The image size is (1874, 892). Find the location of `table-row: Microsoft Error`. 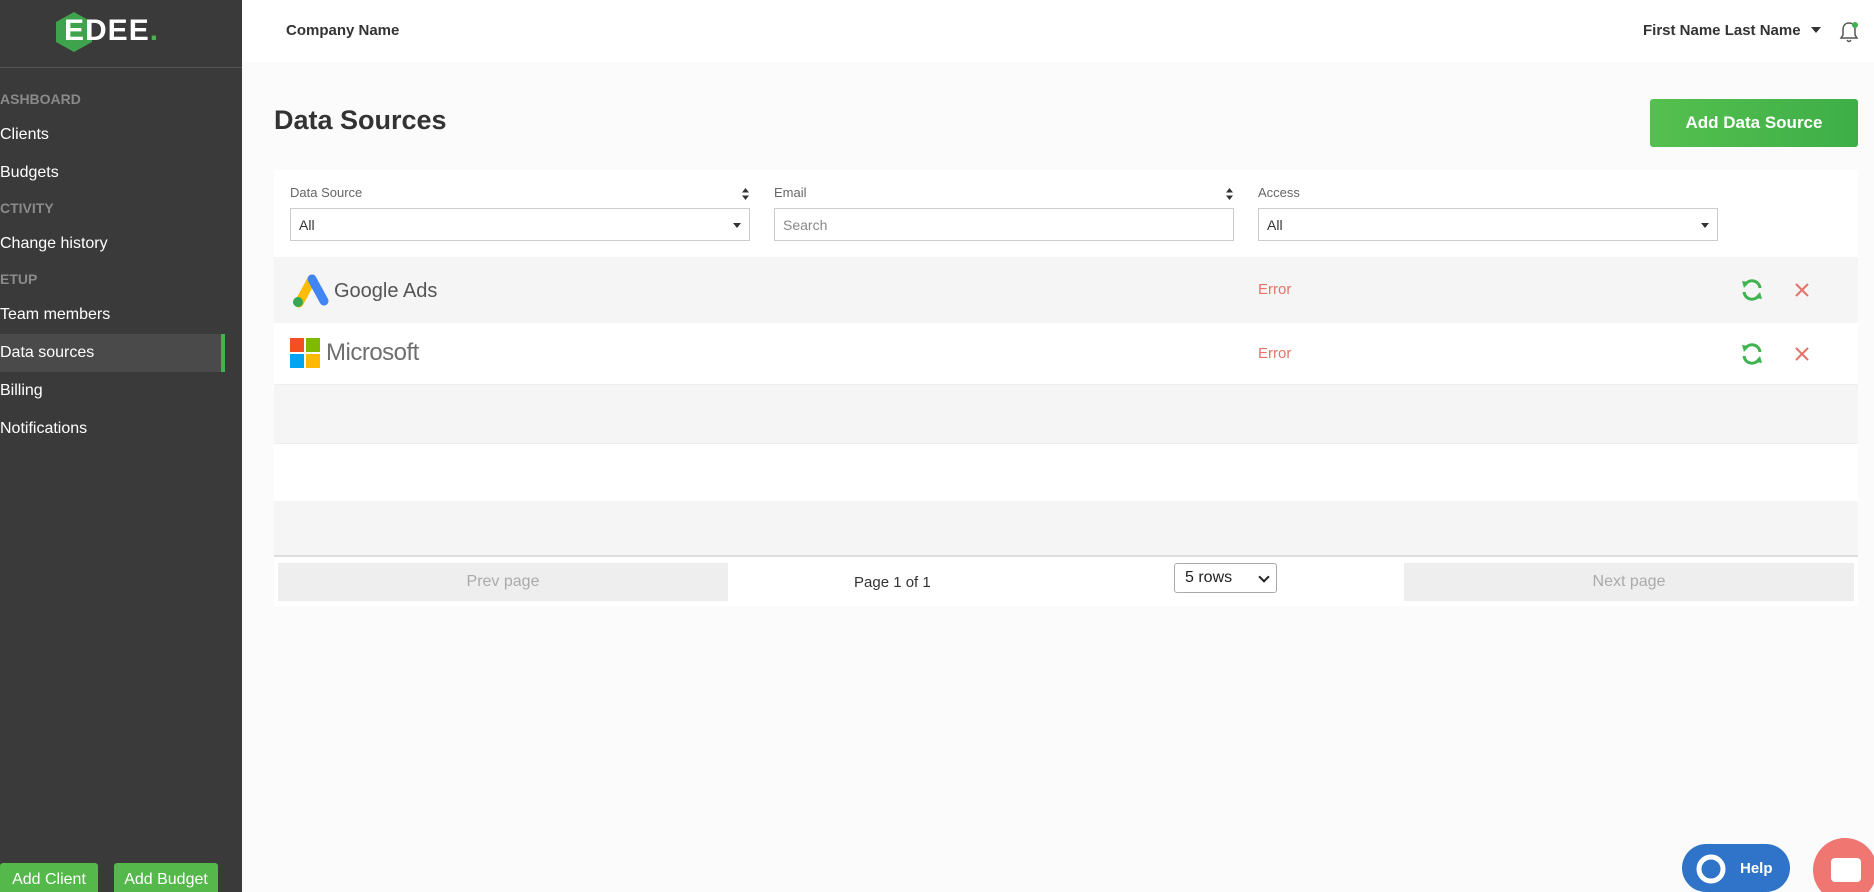

table-row: Microsoft Error is located at coordinates (1066, 354).